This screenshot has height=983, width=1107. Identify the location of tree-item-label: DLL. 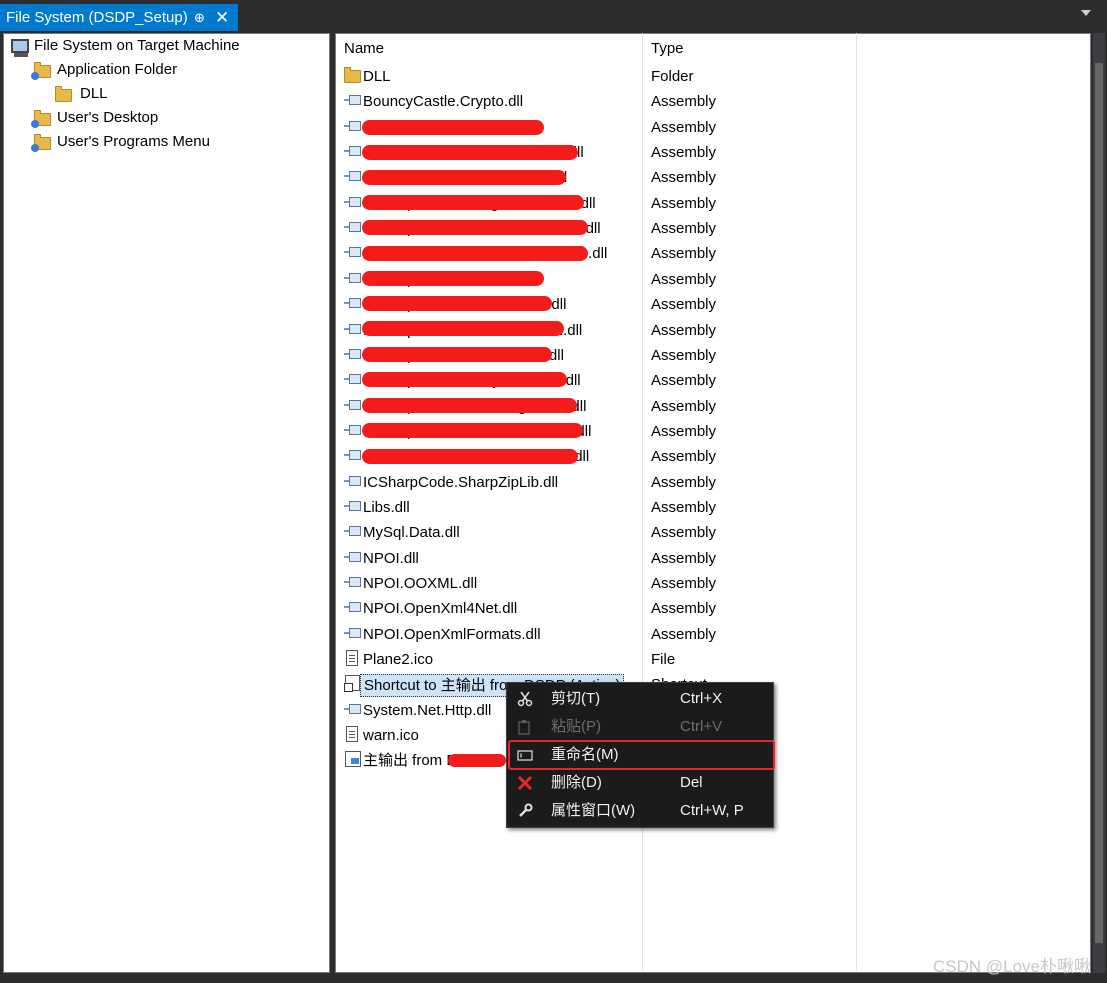
(94, 93).